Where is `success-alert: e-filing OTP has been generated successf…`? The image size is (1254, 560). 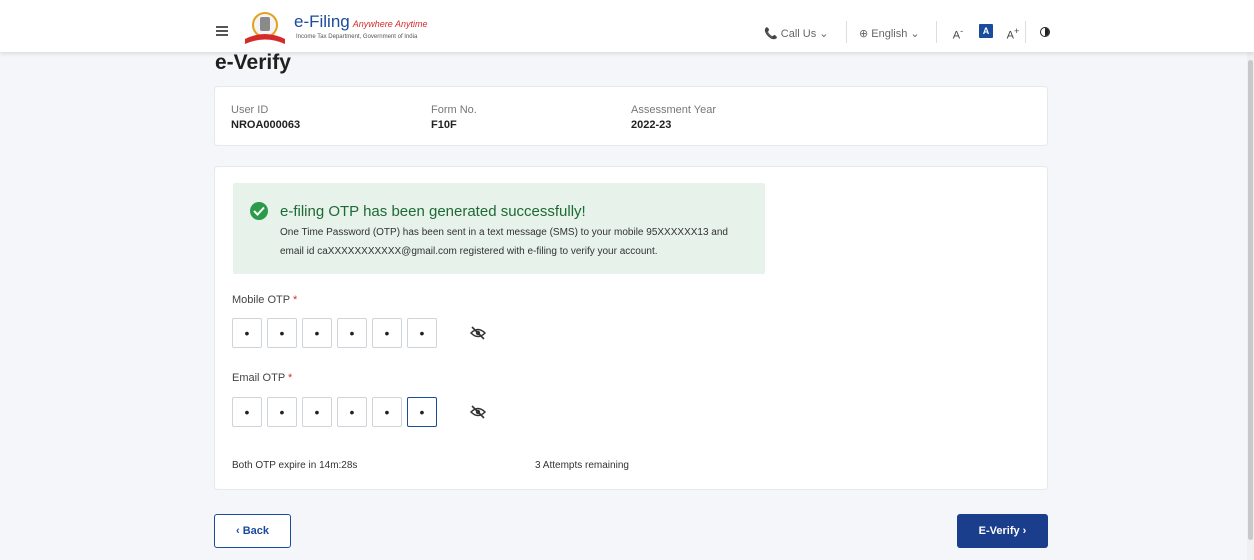
success-alert: e-filing OTP has been generated successf… is located at coordinates (499, 228).